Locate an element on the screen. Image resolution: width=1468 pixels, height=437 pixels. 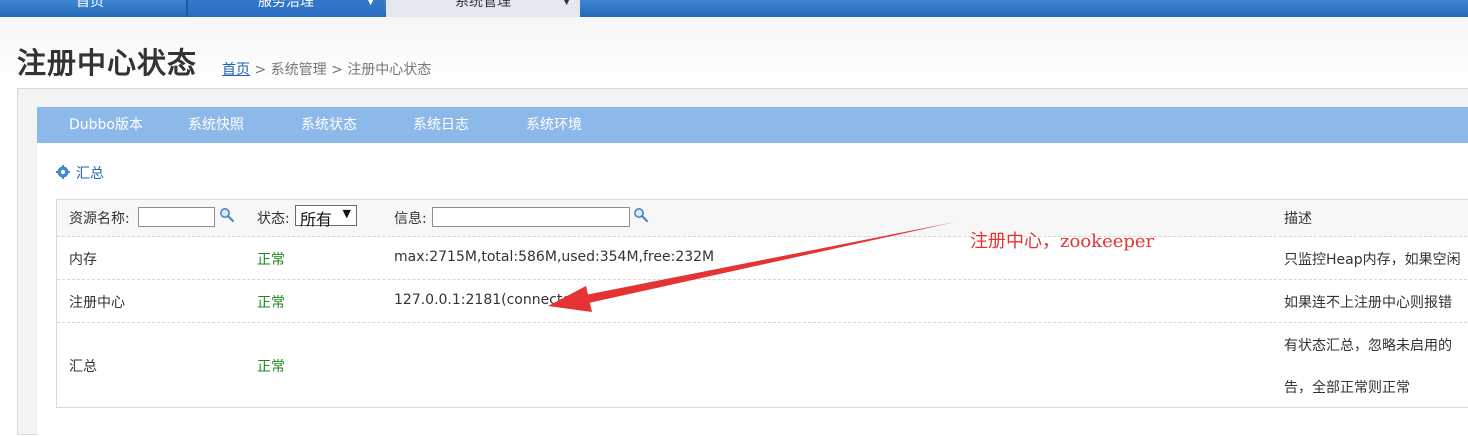
summary-label: 汇总 is located at coordinates (90, 174).